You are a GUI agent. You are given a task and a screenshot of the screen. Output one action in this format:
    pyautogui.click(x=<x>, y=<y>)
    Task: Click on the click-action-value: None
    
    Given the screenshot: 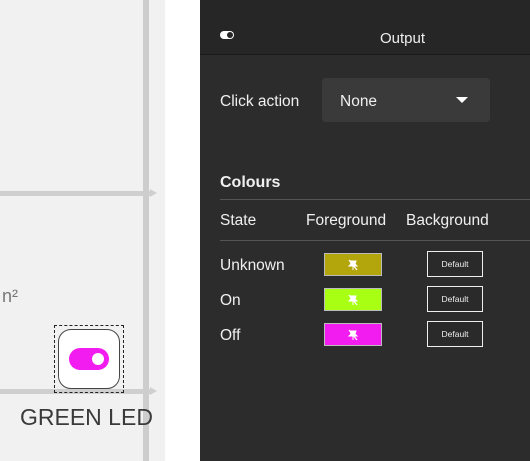 What is the action you would take?
    pyautogui.click(x=359, y=101)
    